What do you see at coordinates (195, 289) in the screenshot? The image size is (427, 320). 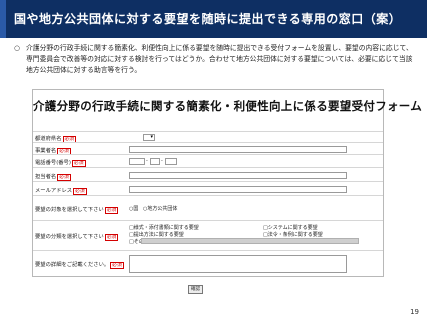 I see `confirm-button: 確認` at bounding box center [195, 289].